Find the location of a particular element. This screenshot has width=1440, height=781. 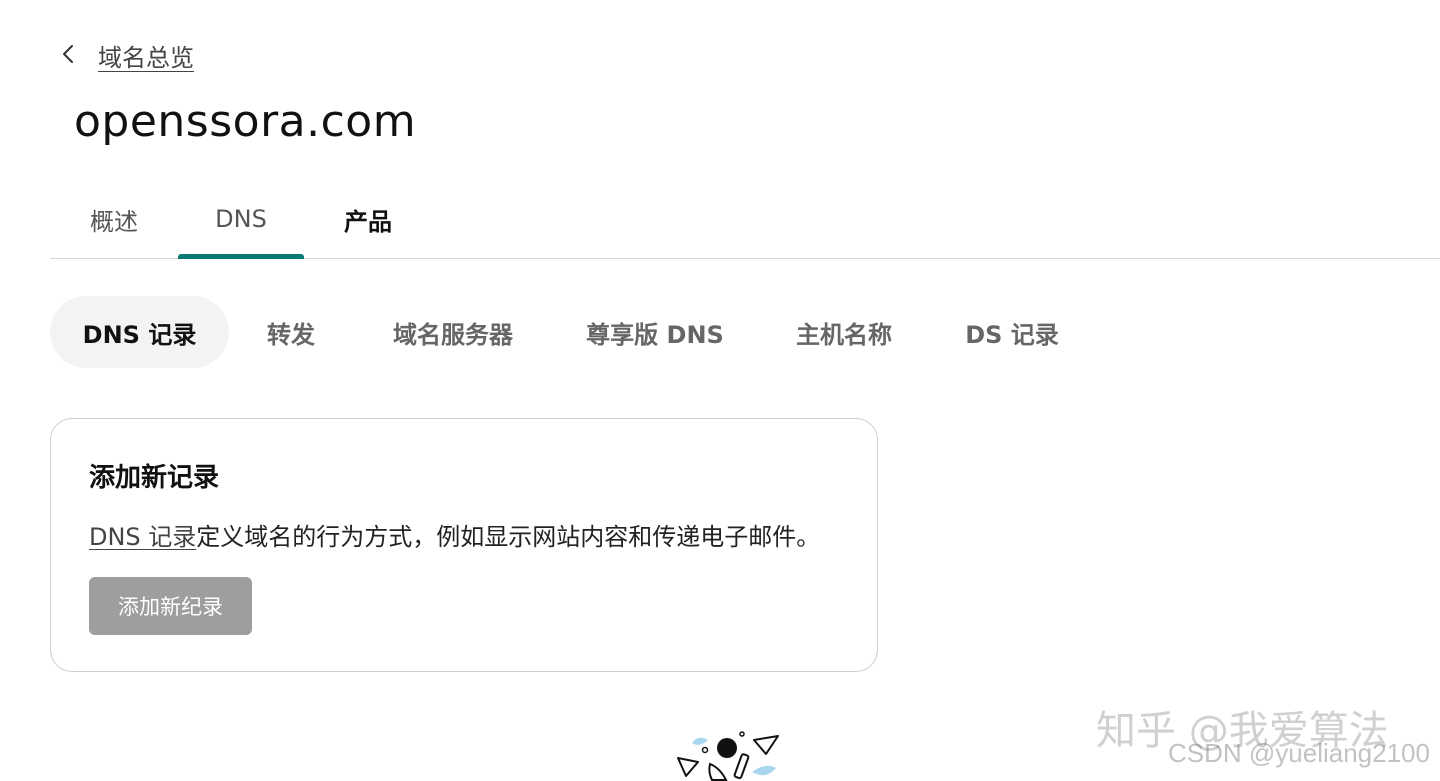

subtab-forwarding-label: 转发 is located at coordinates (291, 334).